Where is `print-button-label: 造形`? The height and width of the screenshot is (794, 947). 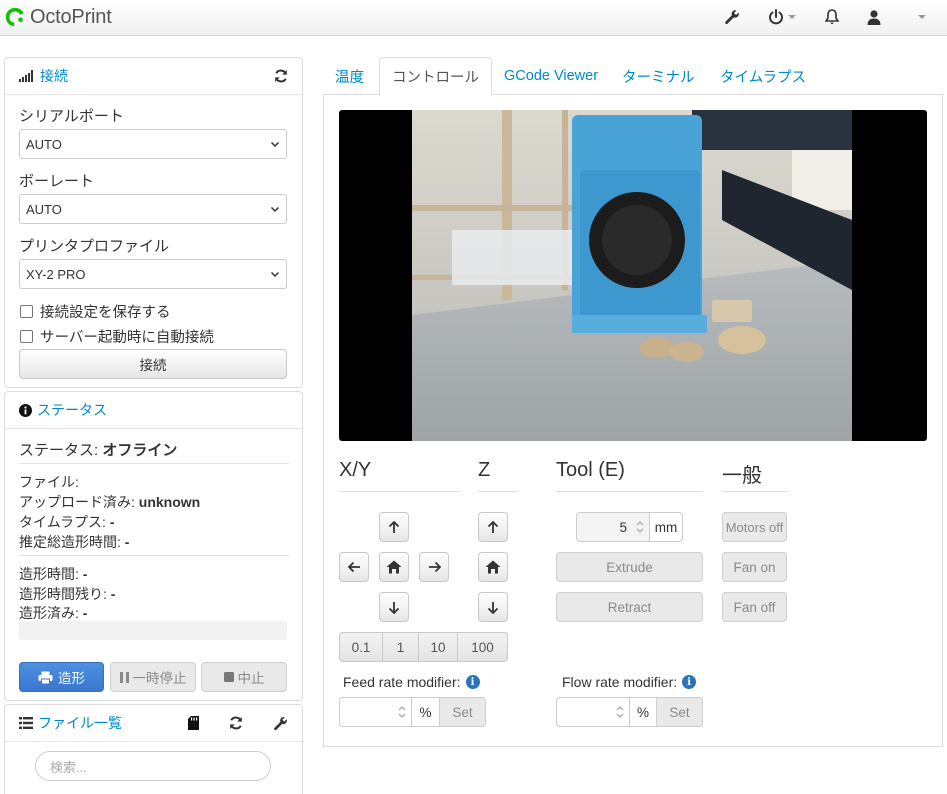 print-button-label: 造形 is located at coordinates (71, 678).